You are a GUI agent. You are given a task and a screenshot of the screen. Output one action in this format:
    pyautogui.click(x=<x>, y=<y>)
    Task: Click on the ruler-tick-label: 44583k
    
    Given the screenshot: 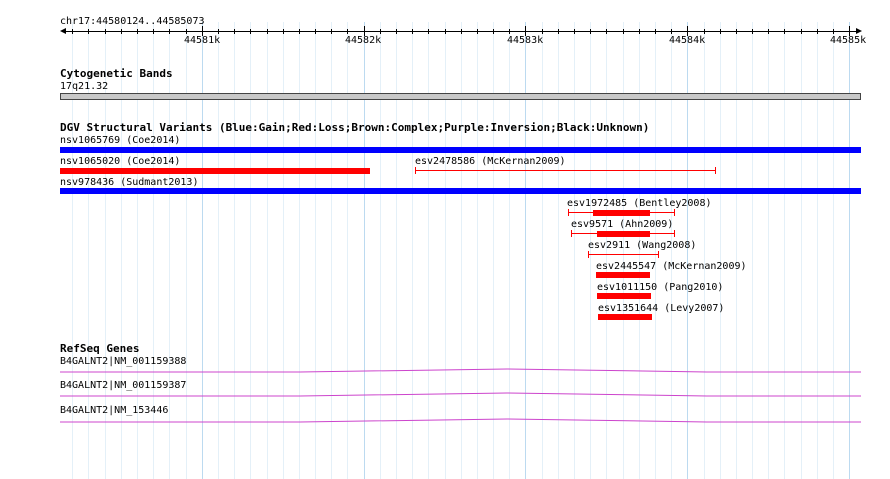 What is the action you would take?
    pyautogui.click(x=525, y=40)
    